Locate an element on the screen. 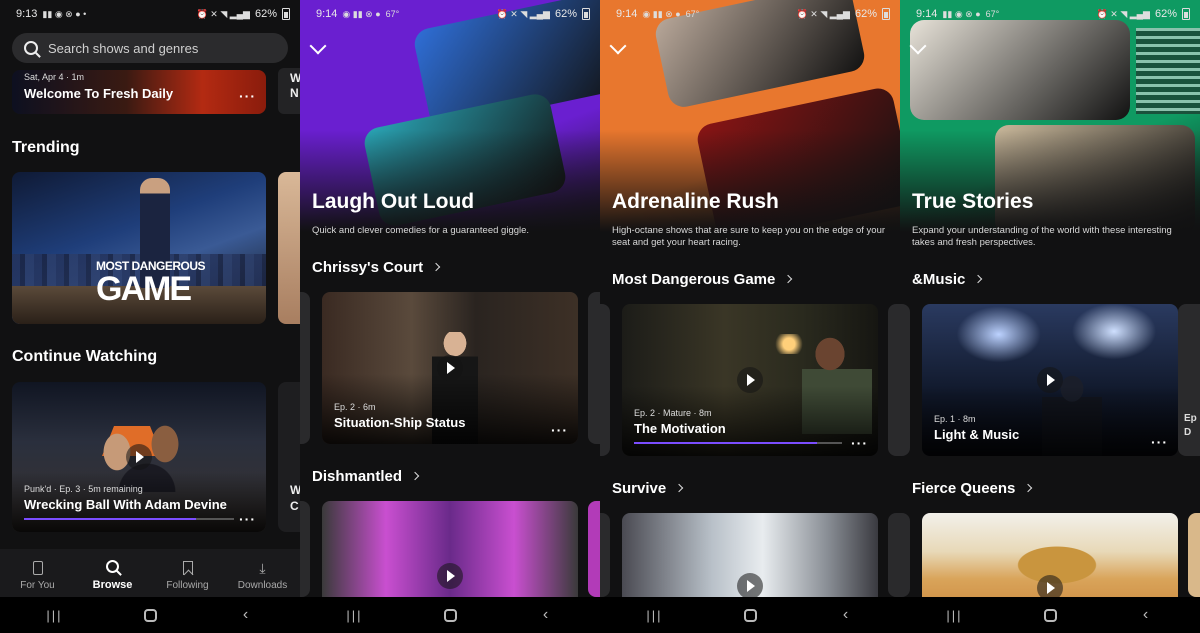 The image size is (1200, 633). next-featured-card: W N is located at coordinates (289, 91).